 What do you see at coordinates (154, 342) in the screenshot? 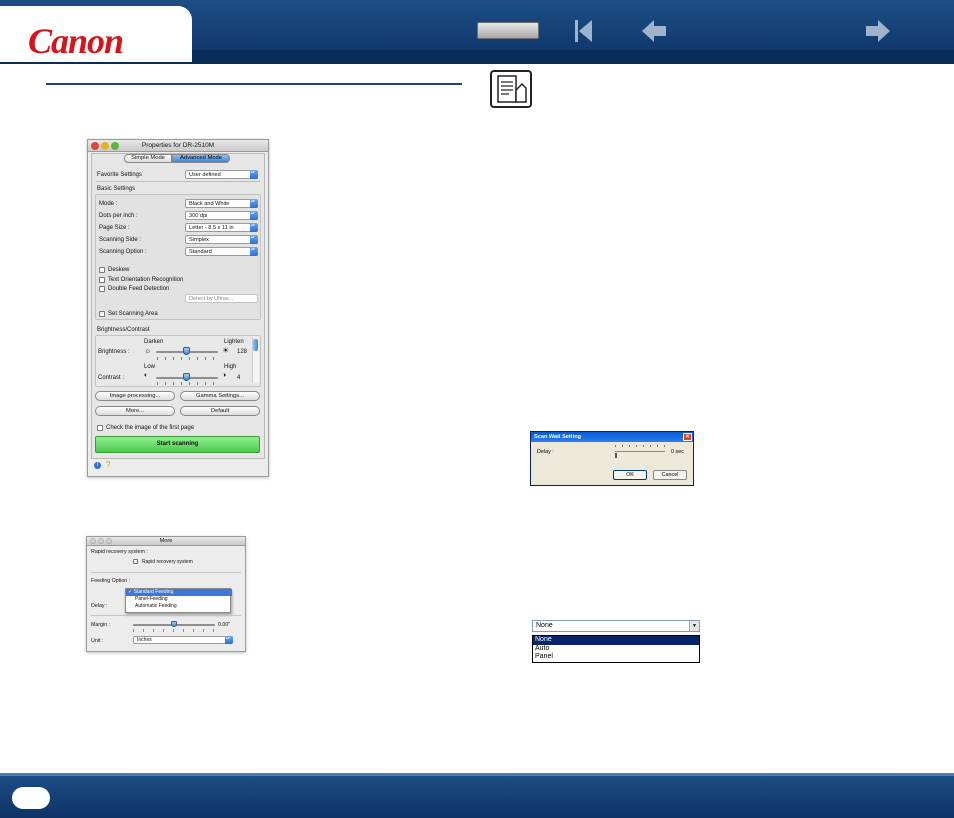
I see `darken-label: Darken` at bounding box center [154, 342].